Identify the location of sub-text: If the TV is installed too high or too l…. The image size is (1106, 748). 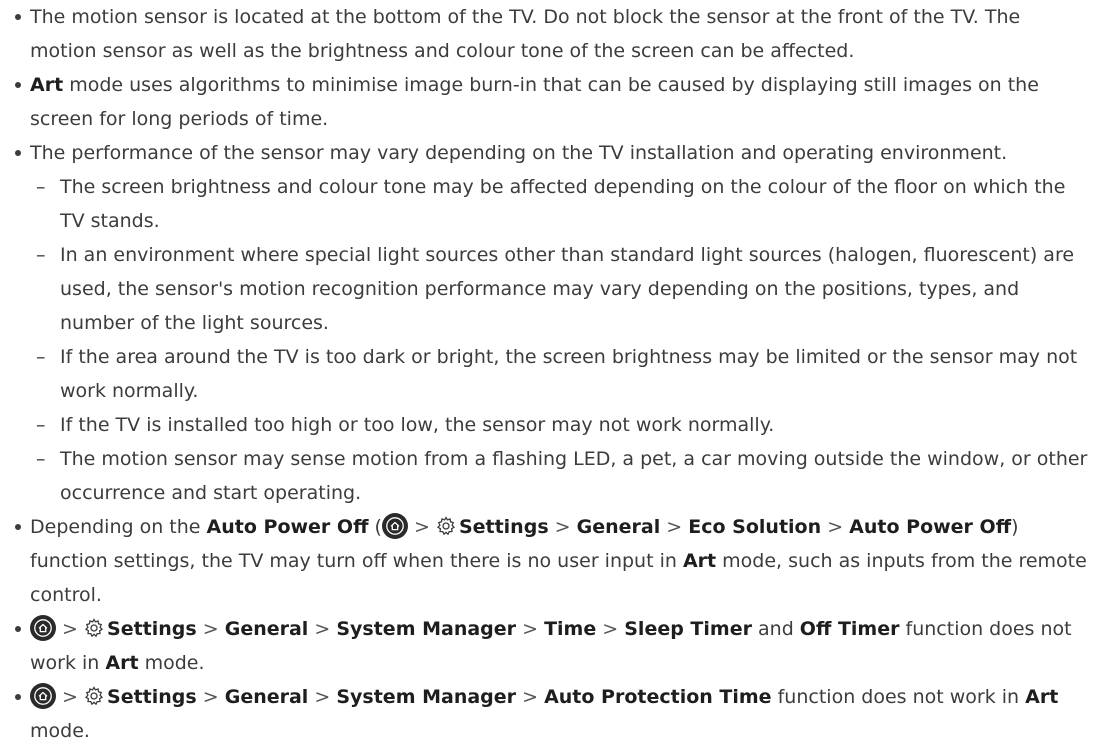
(417, 425).